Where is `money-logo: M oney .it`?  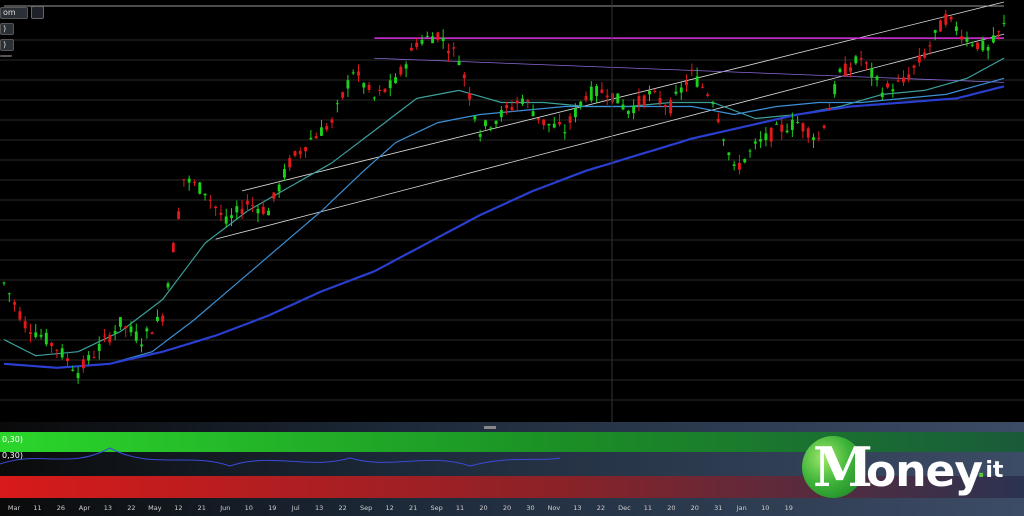 money-logo: M oney .it is located at coordinates (907, 471).